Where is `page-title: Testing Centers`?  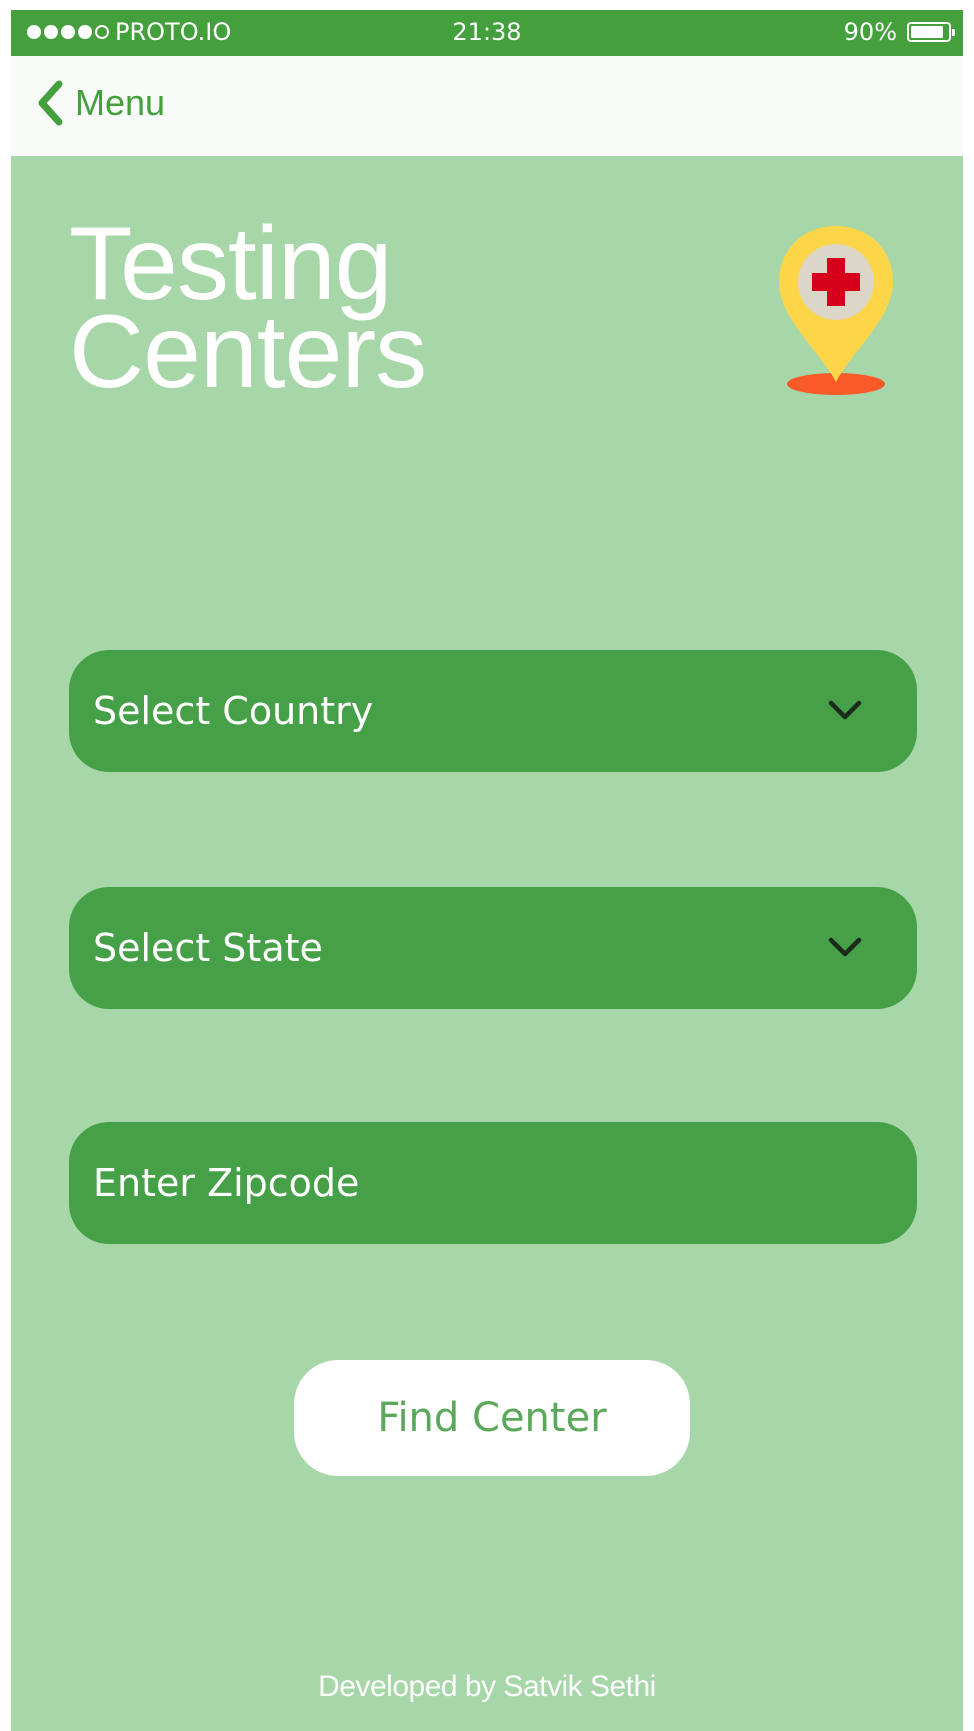
page-title: Testing Centers is located at coordinates (248, 308).